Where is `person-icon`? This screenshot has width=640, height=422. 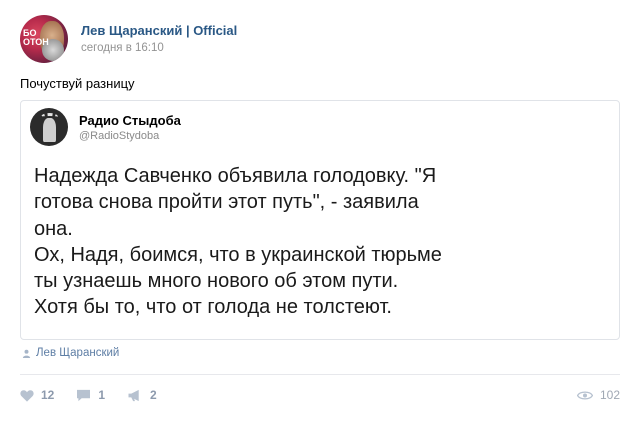 person-icon is located at coordinates (26, 353).